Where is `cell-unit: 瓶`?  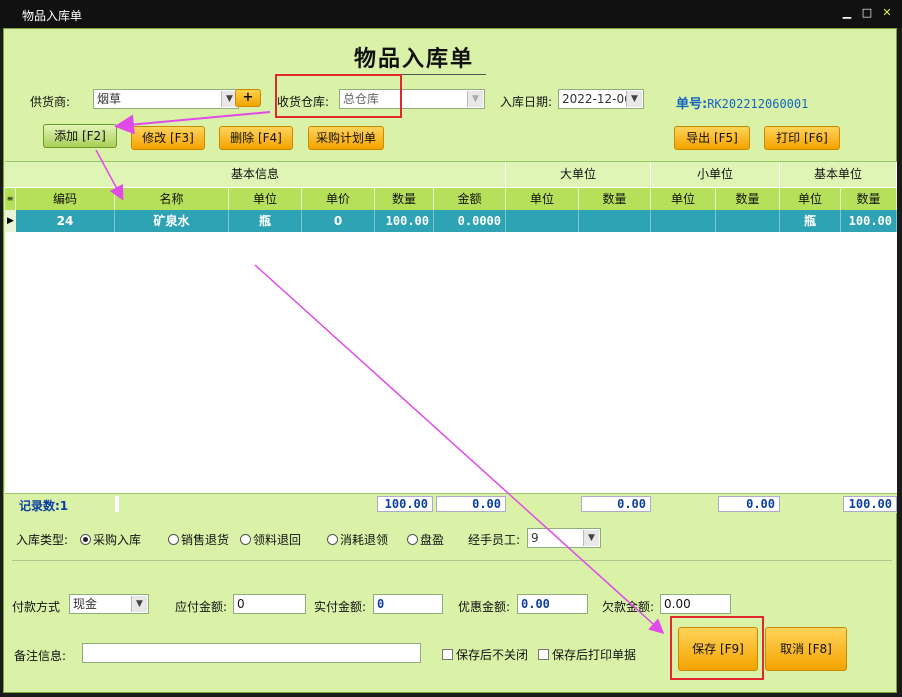
cell-unit: 瓶 is located at coordinates (265, 221).